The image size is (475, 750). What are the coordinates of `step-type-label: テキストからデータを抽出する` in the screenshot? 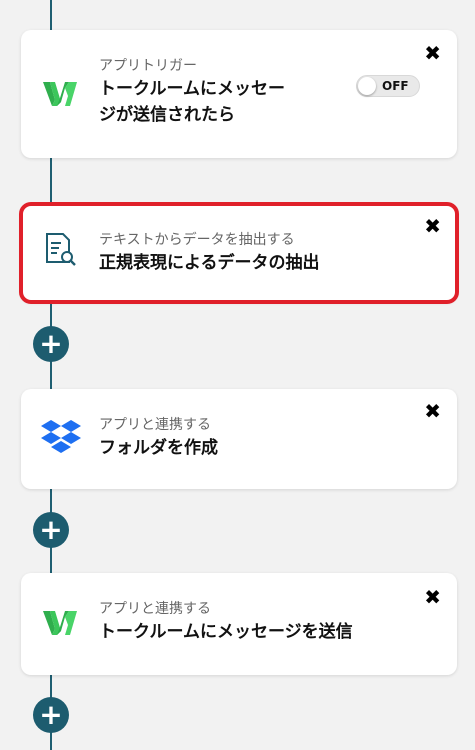 It's located at (197, 240).